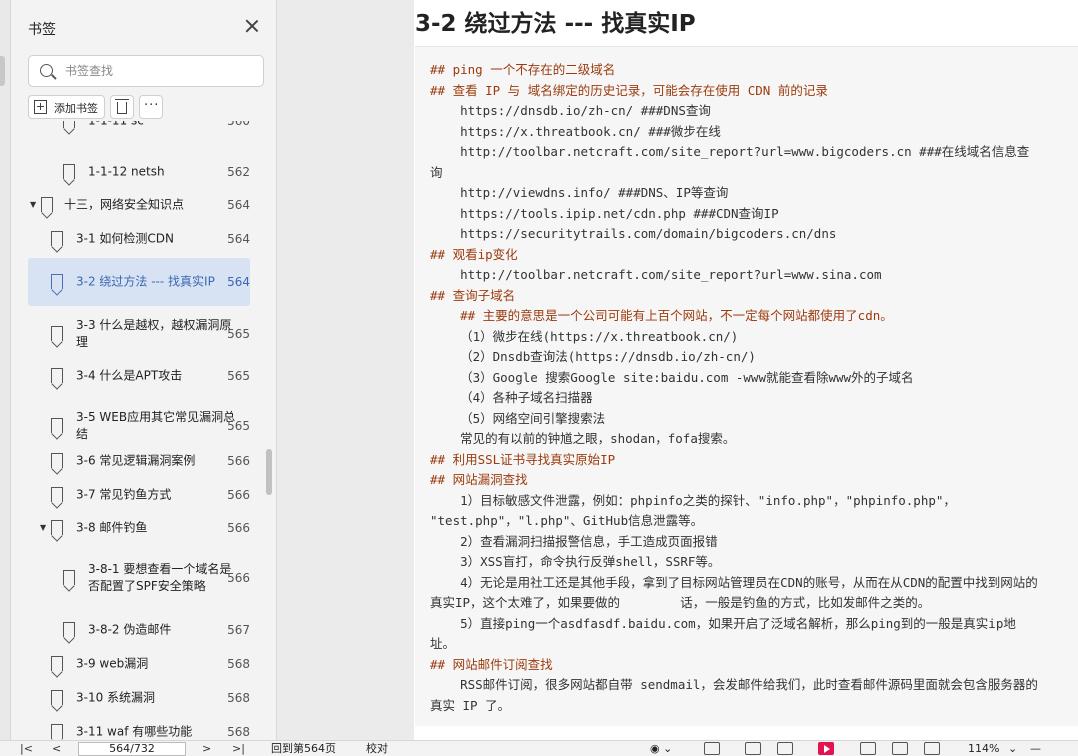 Image resolution: width=1078 pixels, height=756 pixels. I want to click on code-line: ## 网站漏洞查找, so click(479, 479).